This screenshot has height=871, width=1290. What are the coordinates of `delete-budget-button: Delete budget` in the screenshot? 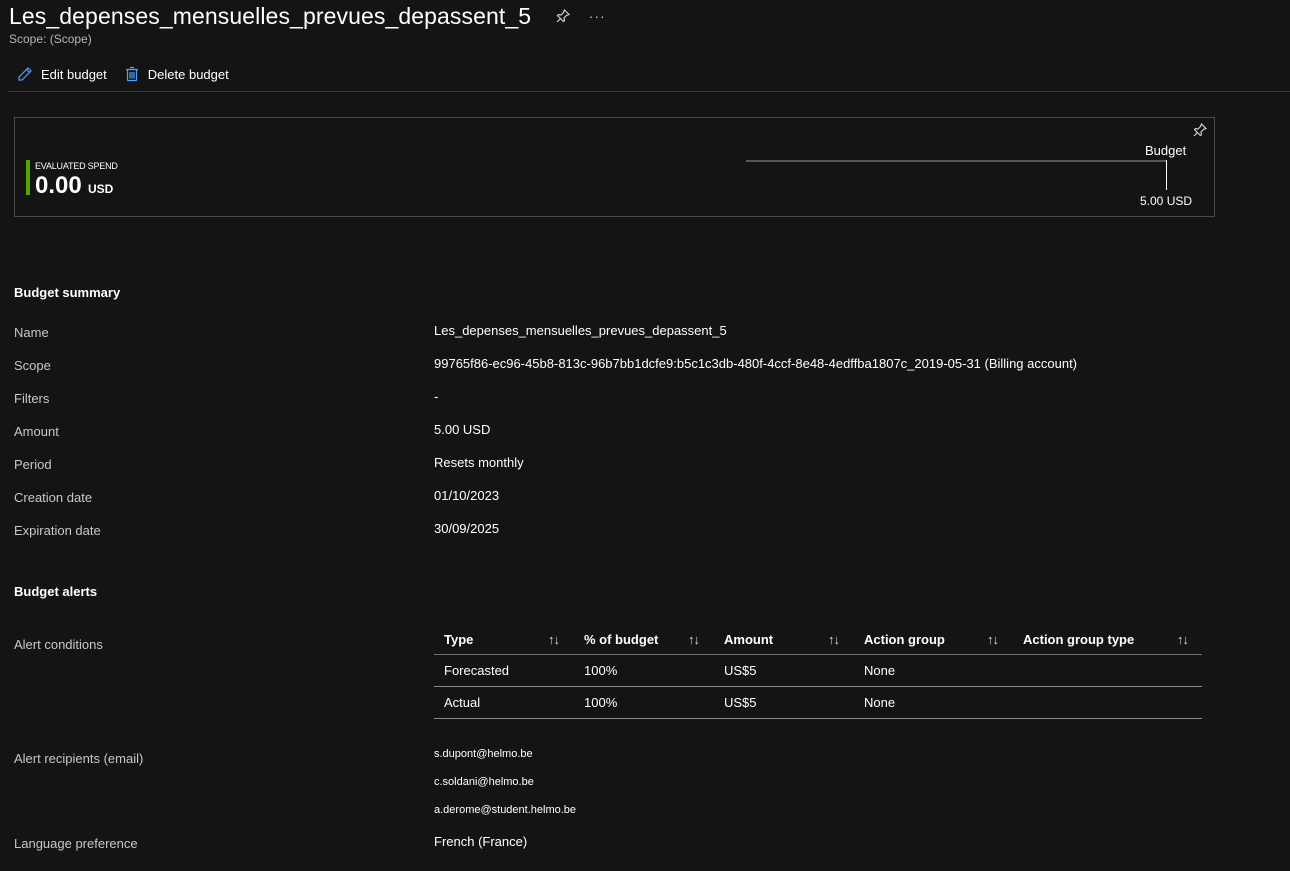 It's located at (176, 74).